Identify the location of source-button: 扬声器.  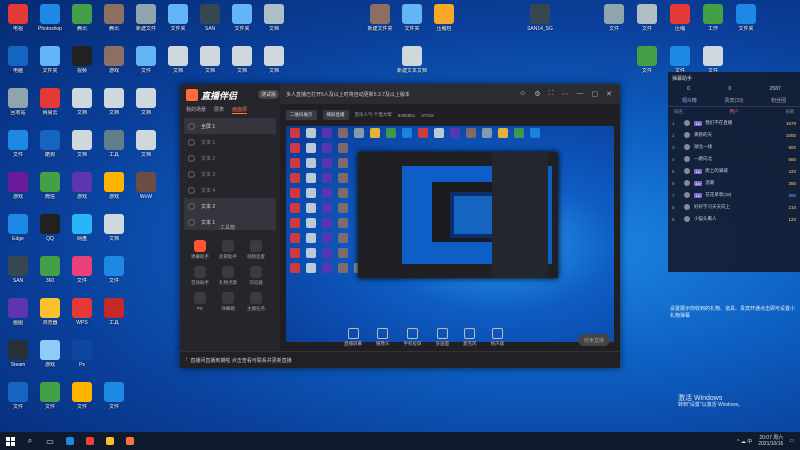
(497, 337).